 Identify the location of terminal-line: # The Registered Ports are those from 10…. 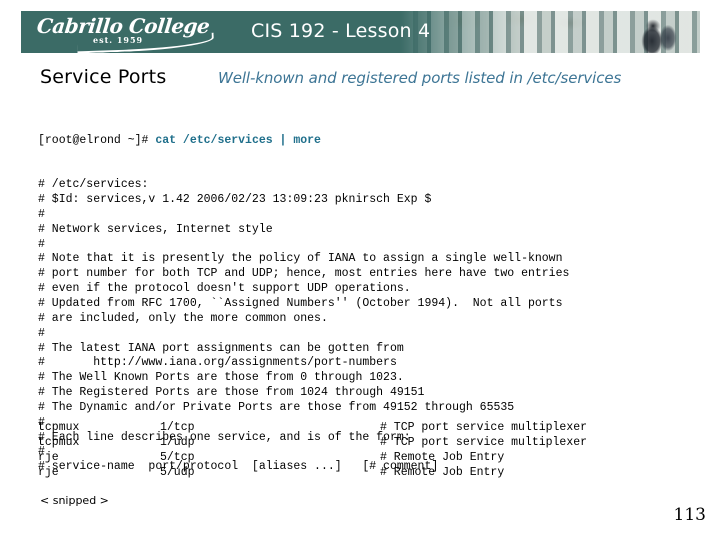
(231, 393).